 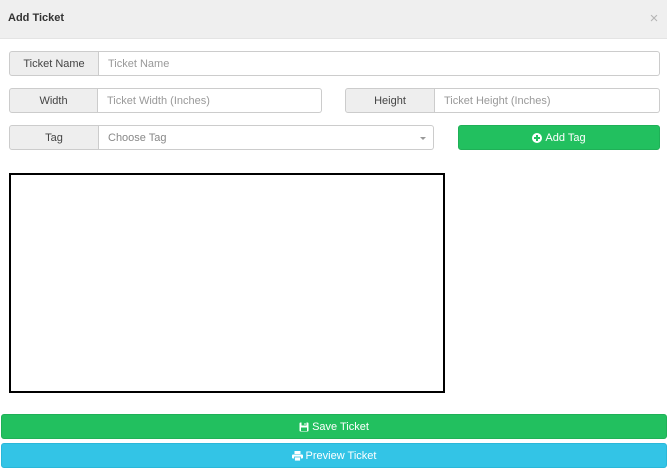 I want to click on width-group: Width Ticket Width (Inches), so click(x=165, y=100).